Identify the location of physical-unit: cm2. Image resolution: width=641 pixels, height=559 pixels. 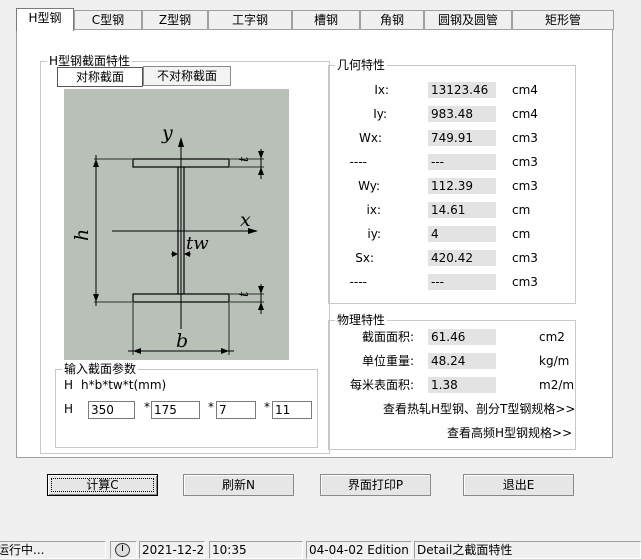
(552, 337).